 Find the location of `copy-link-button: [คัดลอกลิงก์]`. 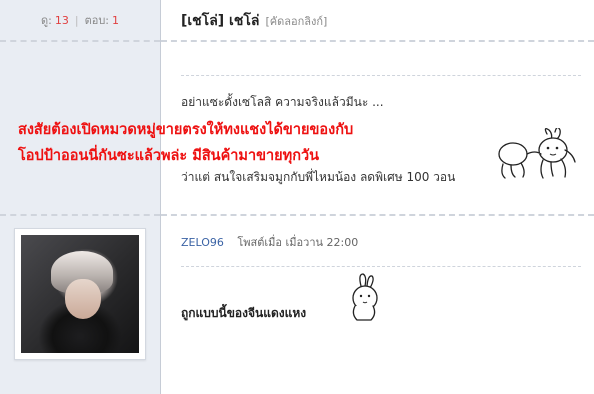

copy-link-button: [คัดลอกลิงก์] is located at coordinates (296, 21).